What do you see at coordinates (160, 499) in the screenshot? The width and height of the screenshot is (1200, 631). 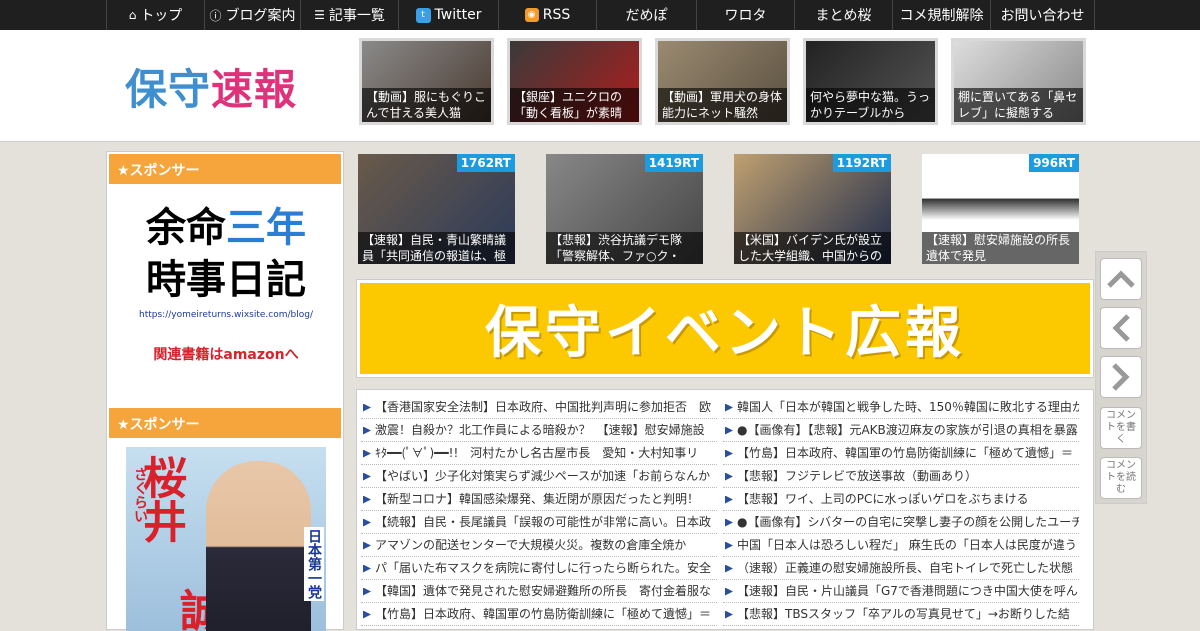 I see `candidate-name: 桜井` at bounding box center [160, 499].